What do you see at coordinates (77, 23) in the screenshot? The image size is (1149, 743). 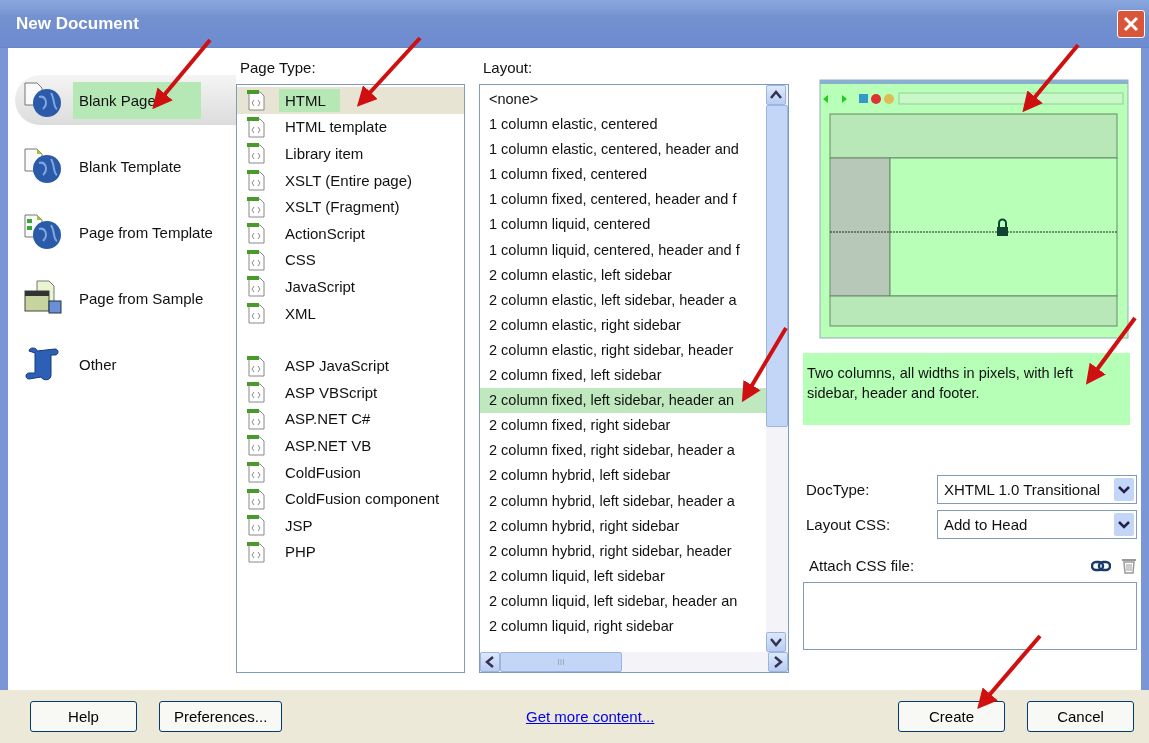 I see `window-title: New Document` at bounding box center [77, 23].